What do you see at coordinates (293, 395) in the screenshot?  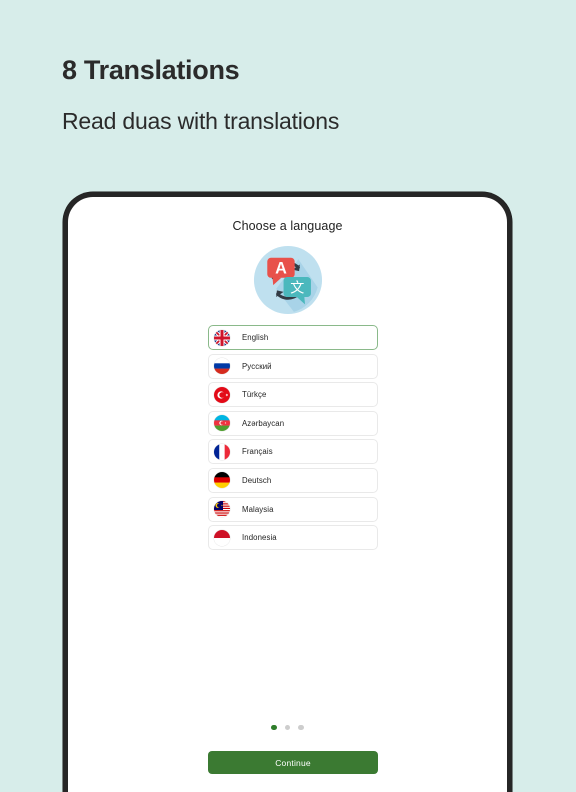 I see `language-row-türkçe: Türkçe` at bounding box center [293, 395].